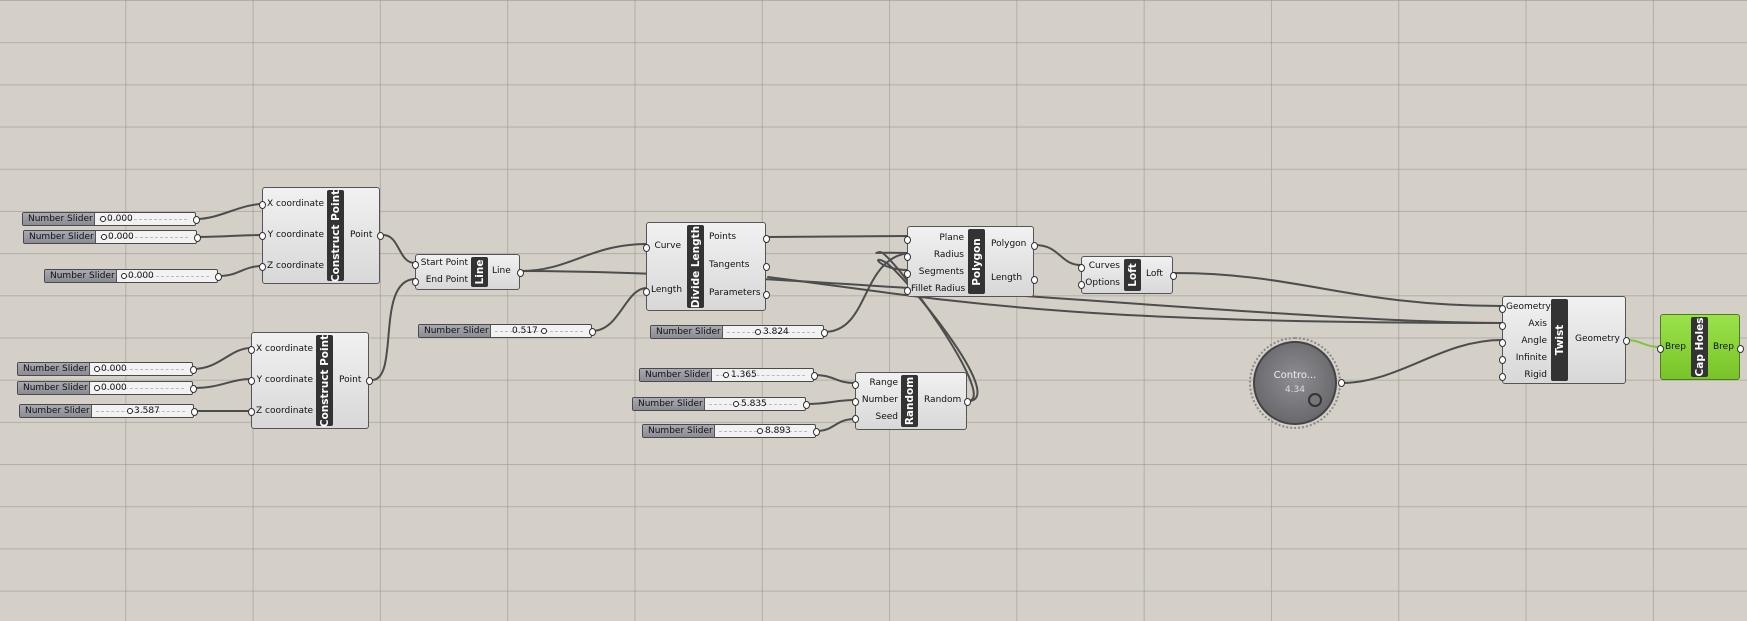 Image resolution: width=1747 pixels, height=621 pixels. I want to click on wire-slider1-cp1y, so click(230, 236).